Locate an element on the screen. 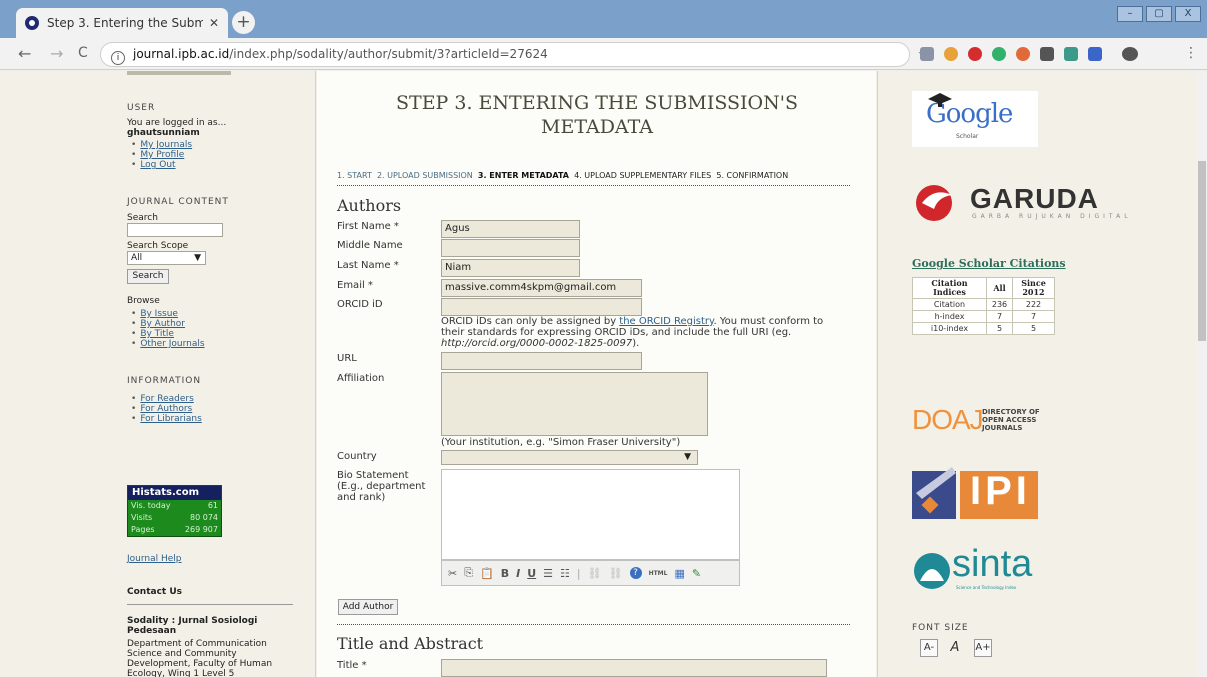 The image size is (1207, 677). font-increase-button: A+ is located at coordinates (983, 648).